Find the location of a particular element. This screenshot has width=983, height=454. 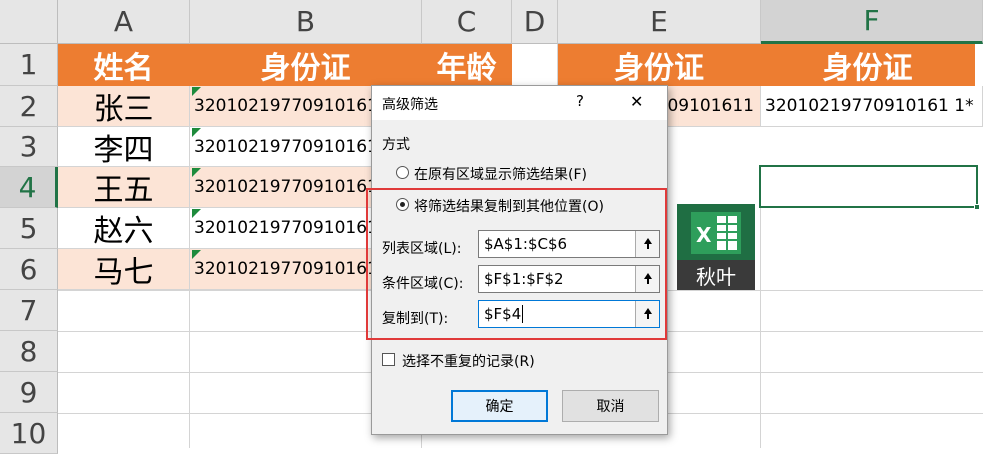

cell-f1: 身份证 is located at coordinates (868, 65).